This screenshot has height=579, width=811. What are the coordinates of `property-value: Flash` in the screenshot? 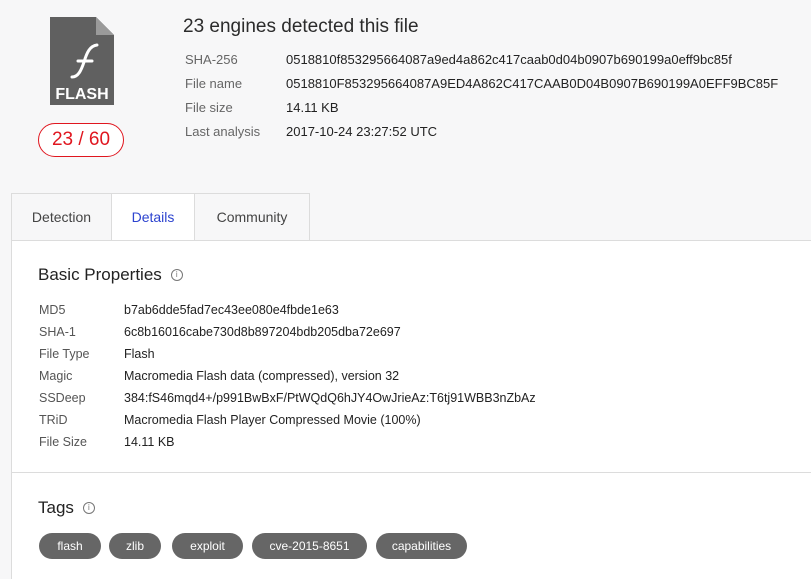 It's located at (139, 354).